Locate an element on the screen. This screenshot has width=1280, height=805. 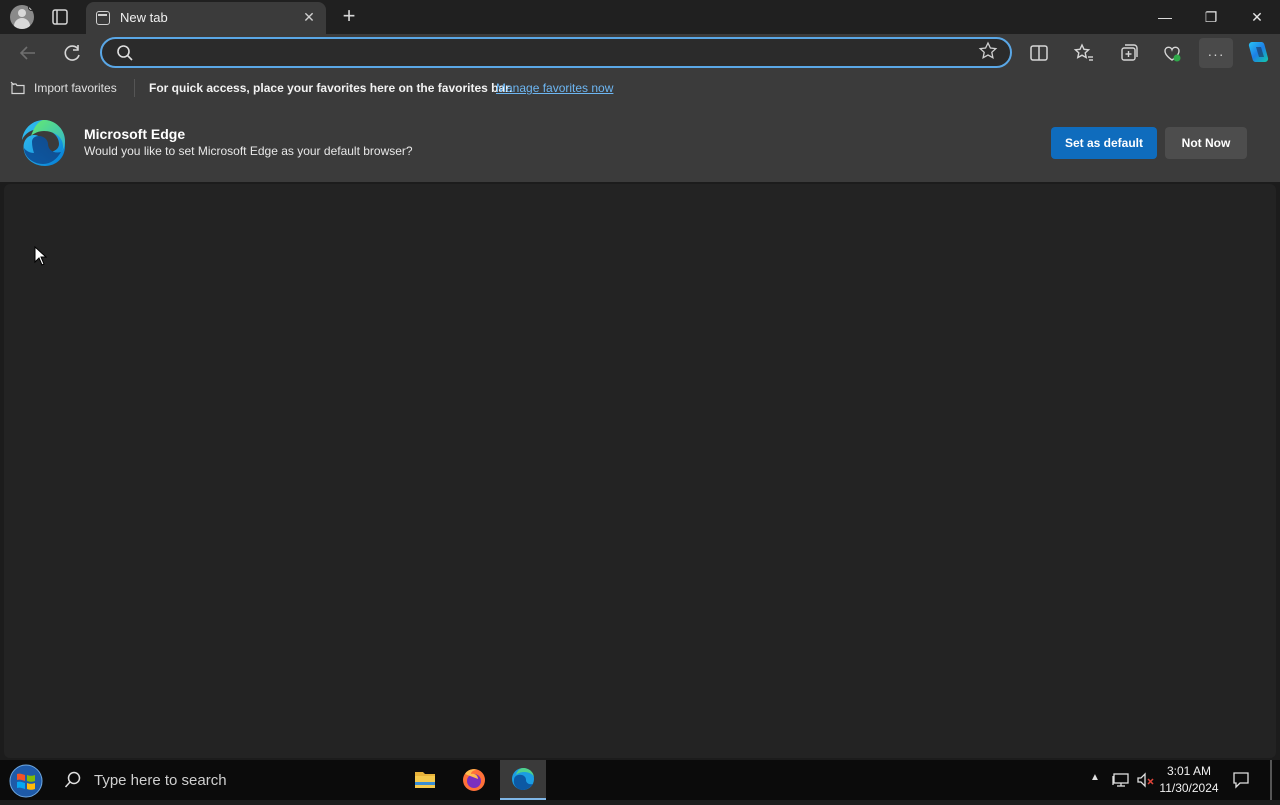
network-icon is located at coordinates (1121, 780).